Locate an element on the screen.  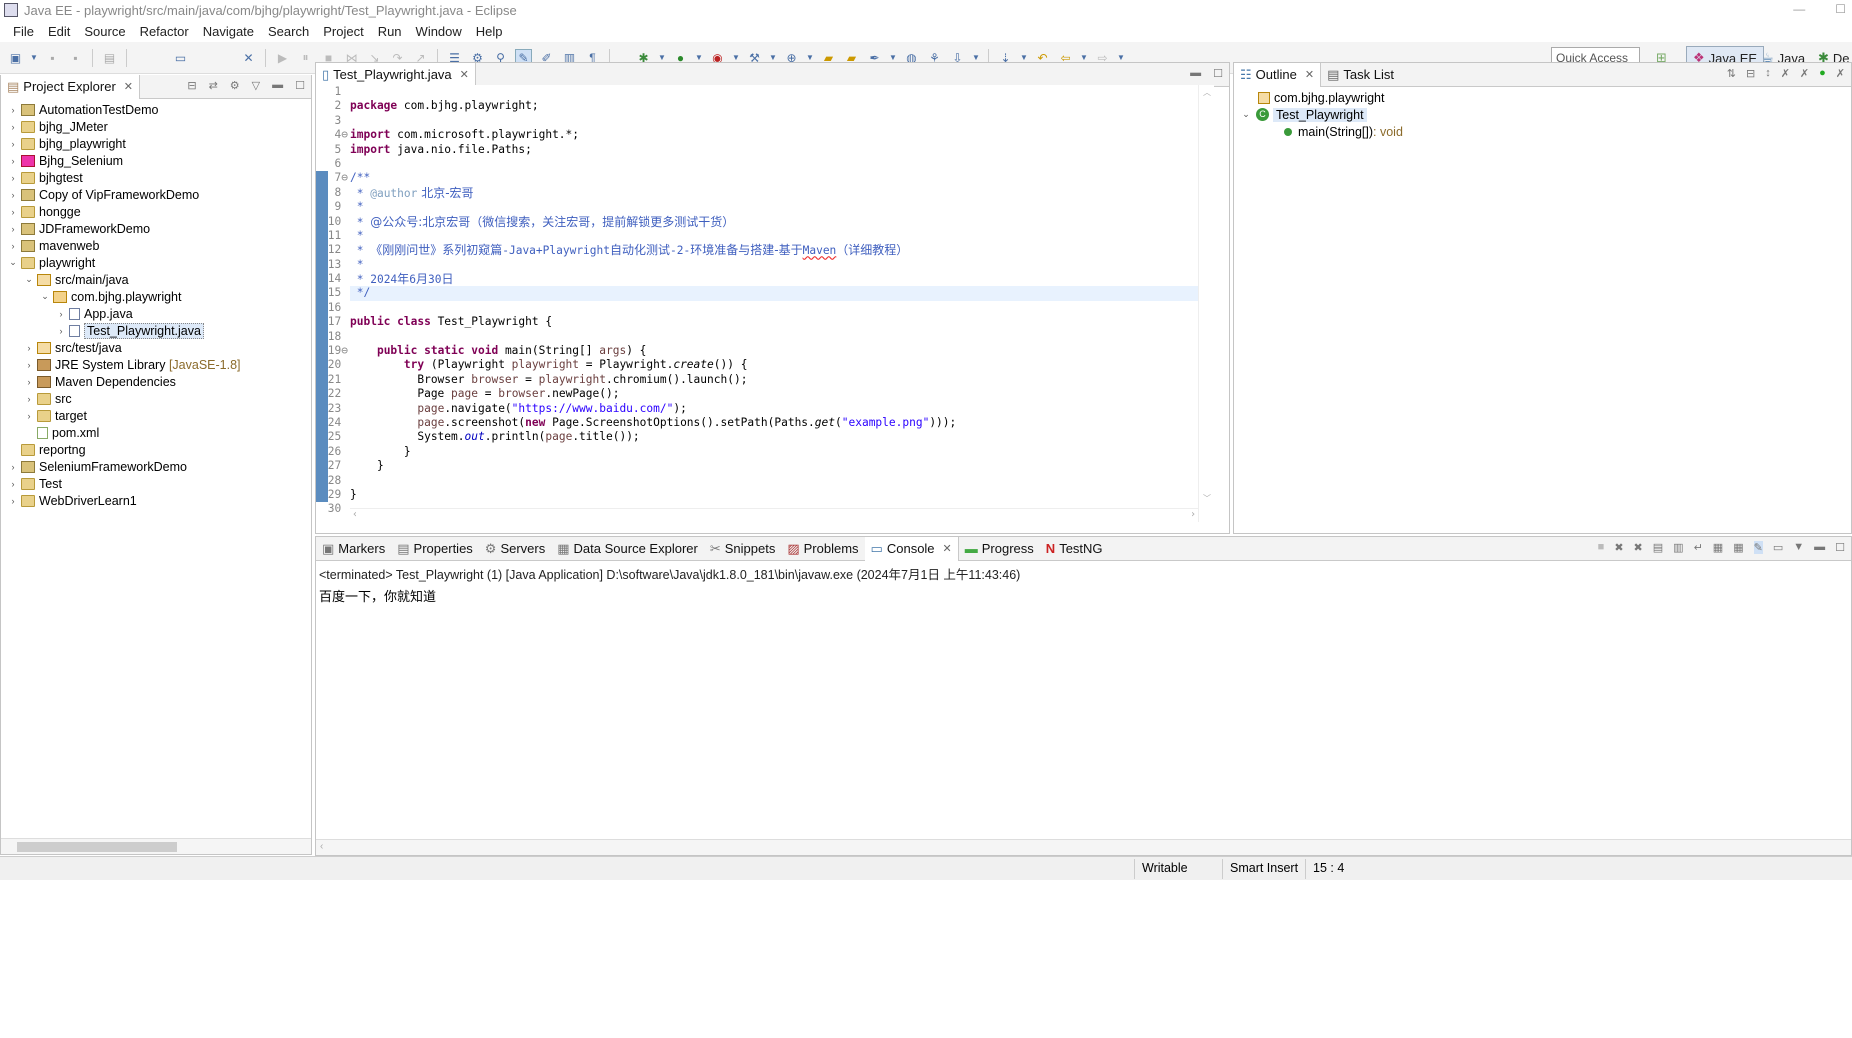
tab-test-playwright-java: ▯ Test_Playwright.java ✕ is located at coordinates (396, 74).